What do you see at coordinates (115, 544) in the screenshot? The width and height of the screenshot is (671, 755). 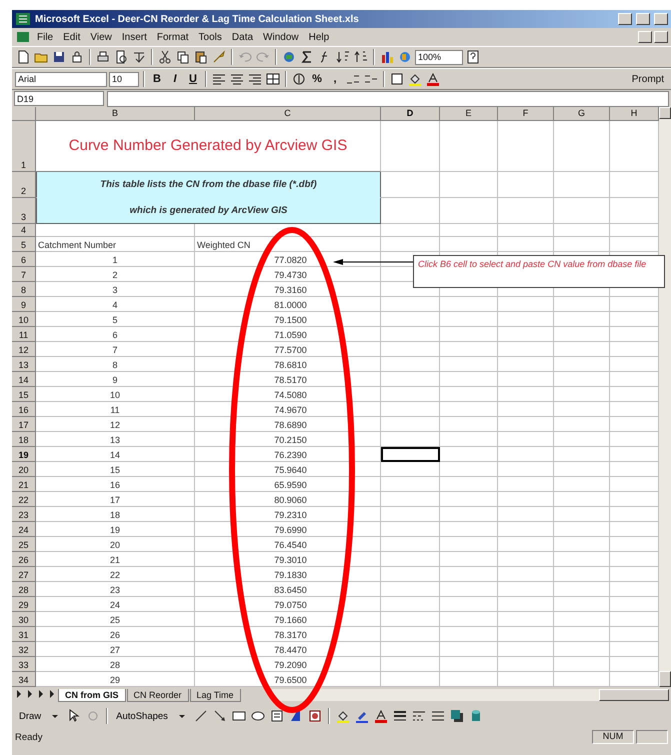 I see `table-cell: 20` at bounding box center [115, 544].